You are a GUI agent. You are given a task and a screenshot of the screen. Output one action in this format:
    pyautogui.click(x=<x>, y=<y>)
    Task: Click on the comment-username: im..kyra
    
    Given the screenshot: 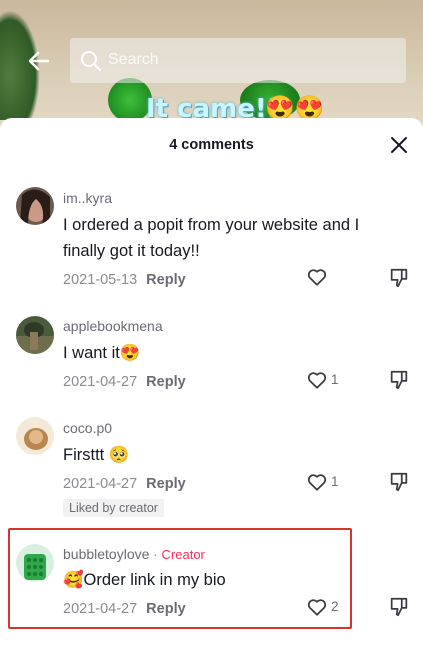 What is the action you would take?
    pyautogui.click(x=87, y=198)
    